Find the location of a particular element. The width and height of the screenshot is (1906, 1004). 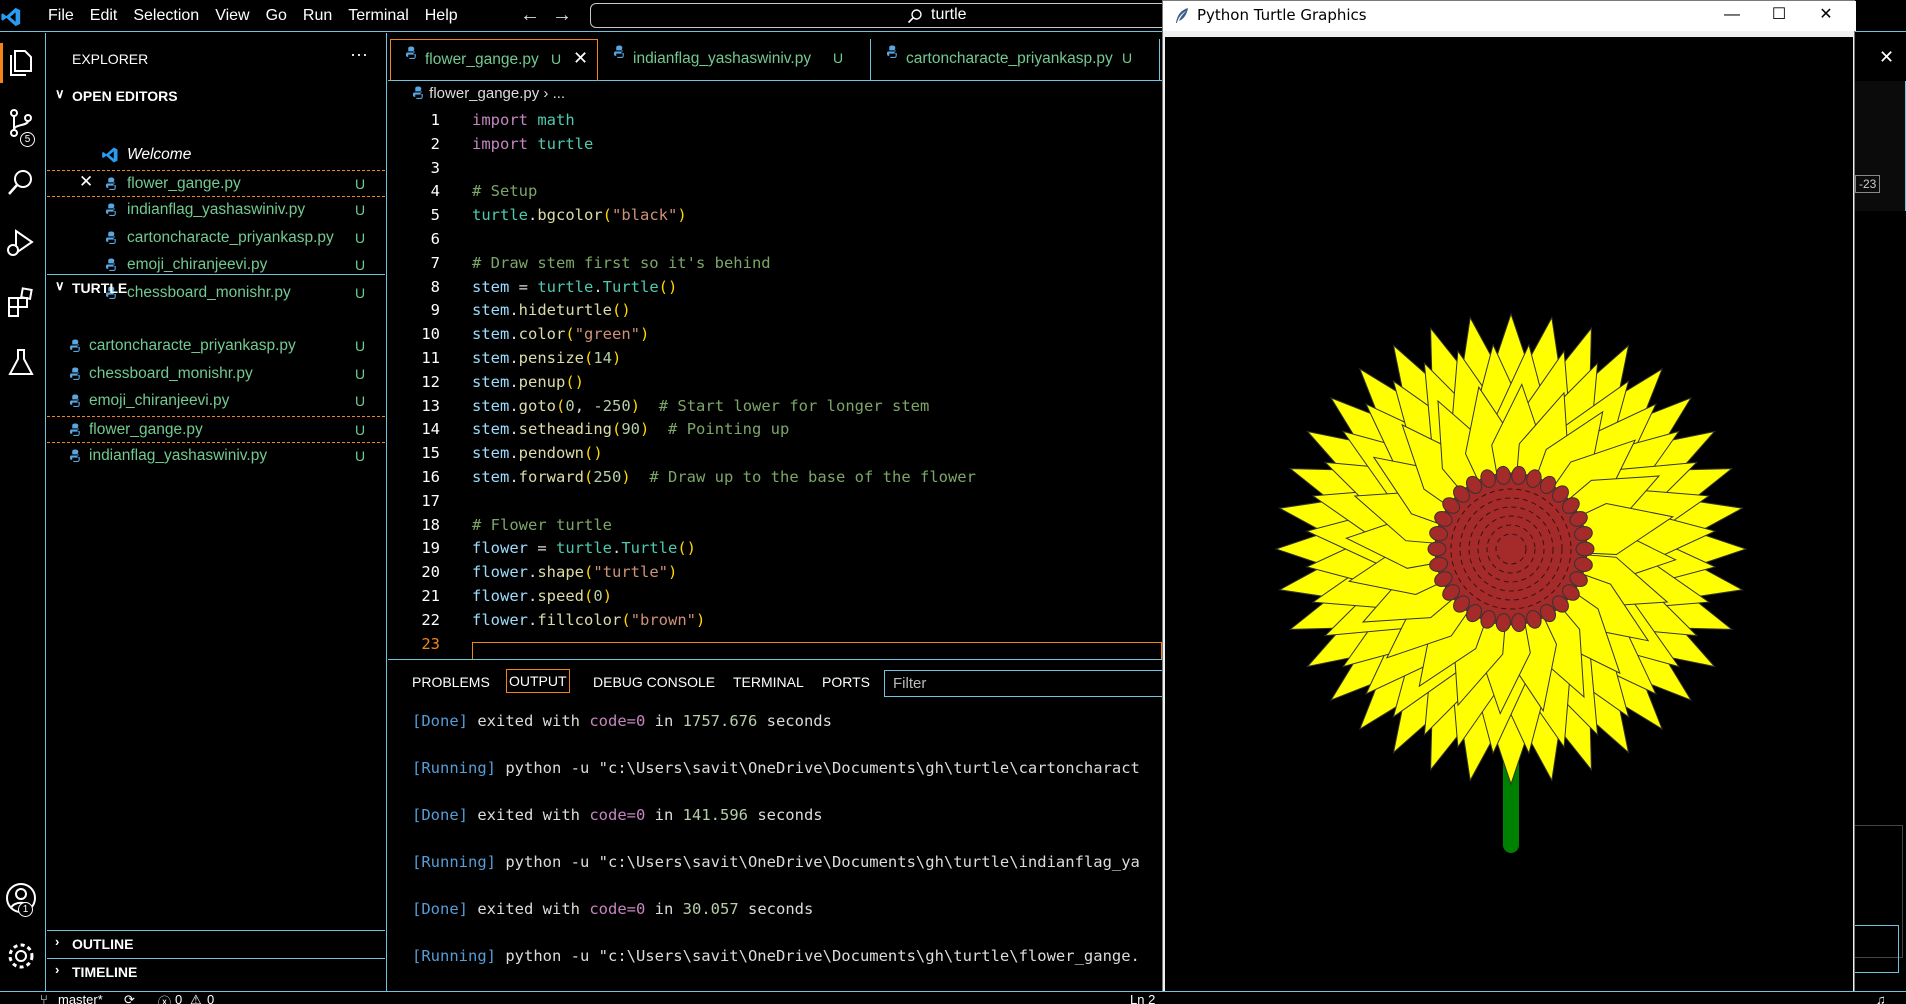

close-window-button: ✕ is located at coordinates (1826, 16).